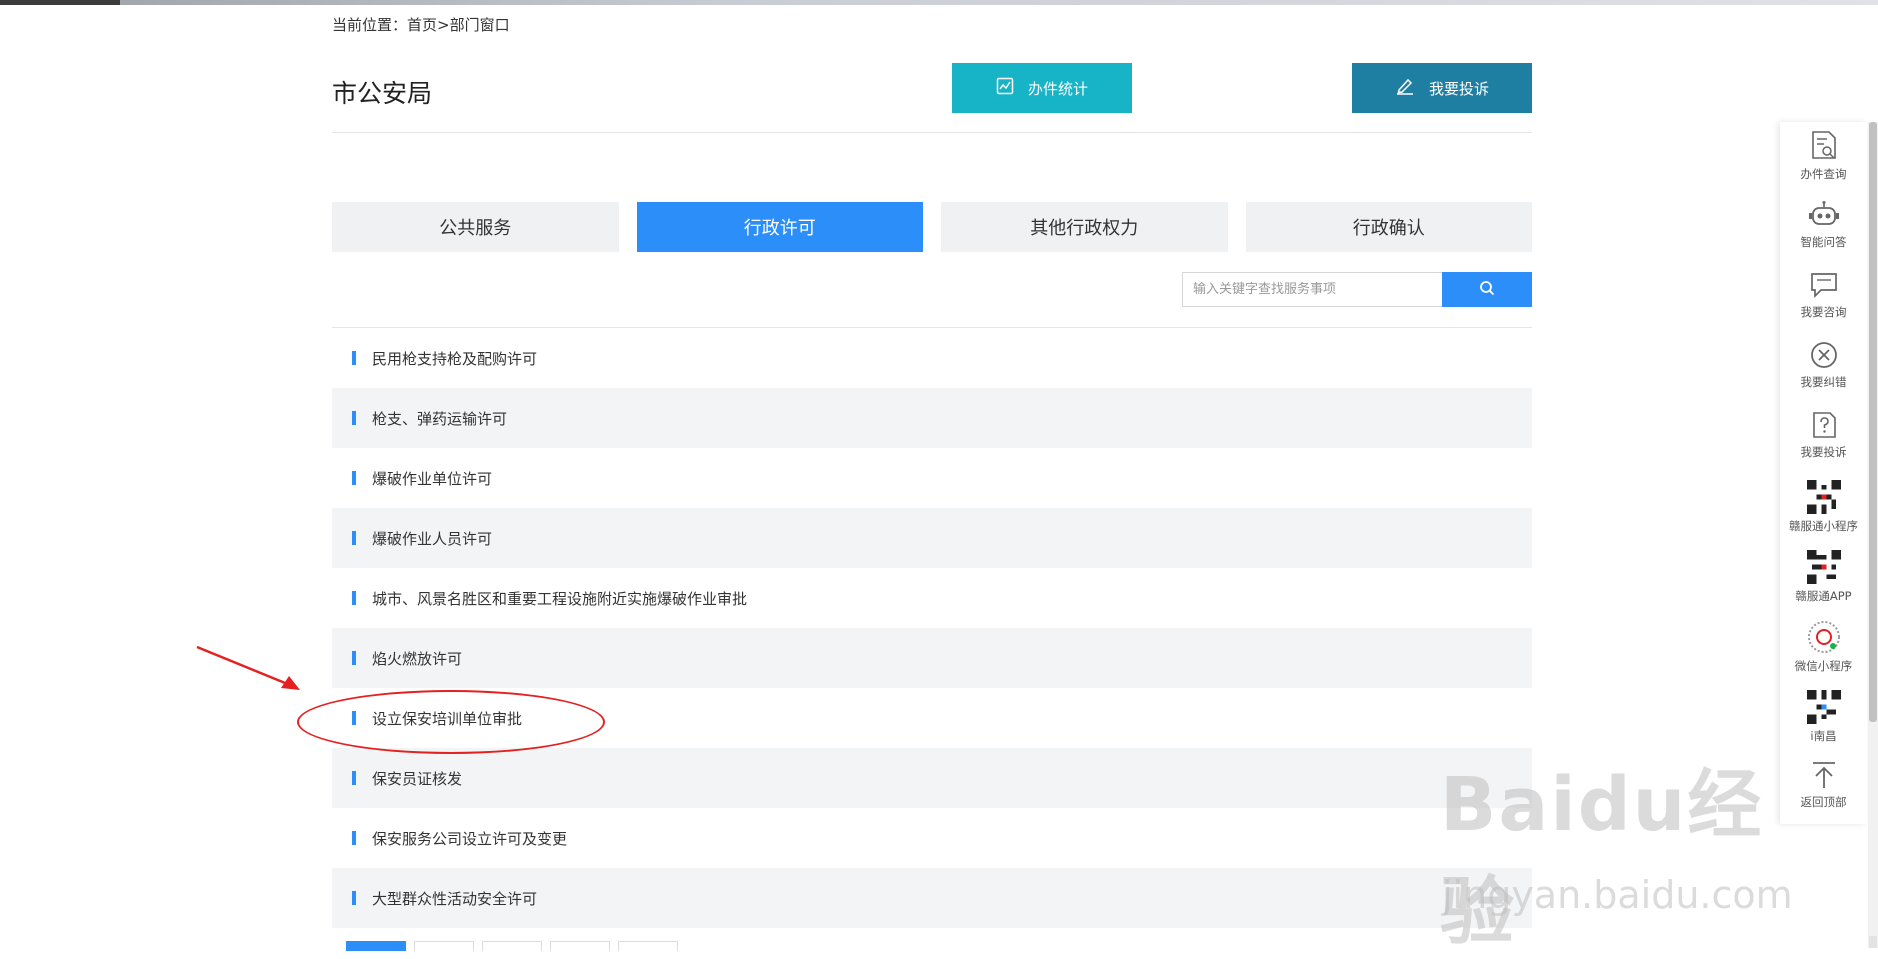  What do you see at coordinates (932, 778) in the screenshot?
I see `list-item: 保安员证核发` at bounding box center [932, 778].